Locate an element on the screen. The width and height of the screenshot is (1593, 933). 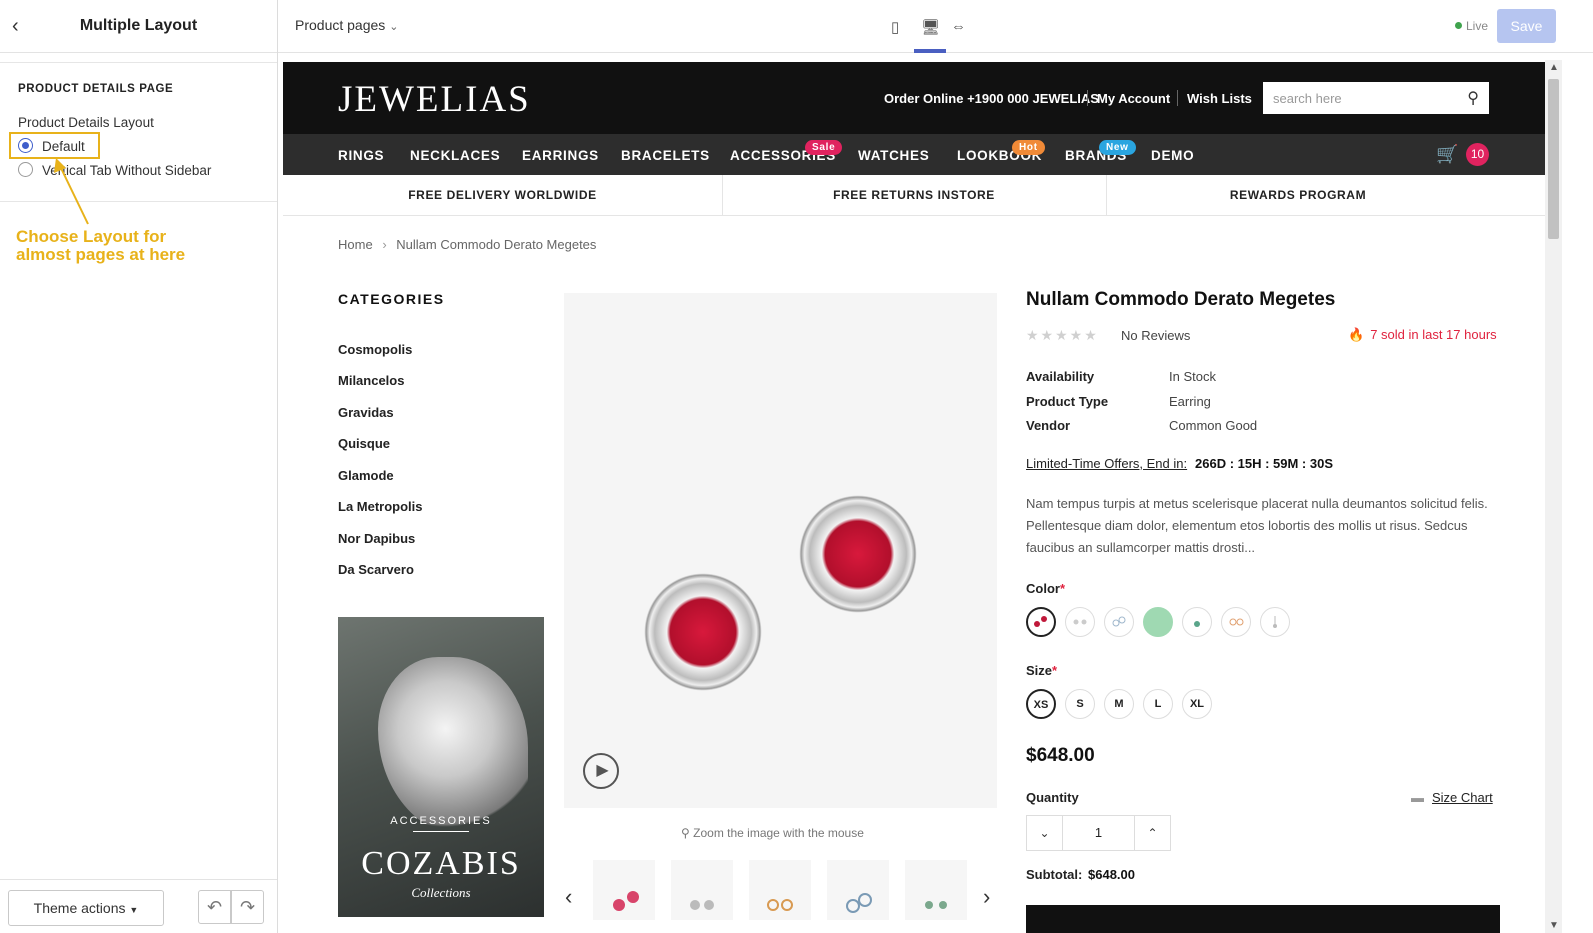
nav-lookbook: LOOKBOOK Hot is located at coordinates (1001, 151).